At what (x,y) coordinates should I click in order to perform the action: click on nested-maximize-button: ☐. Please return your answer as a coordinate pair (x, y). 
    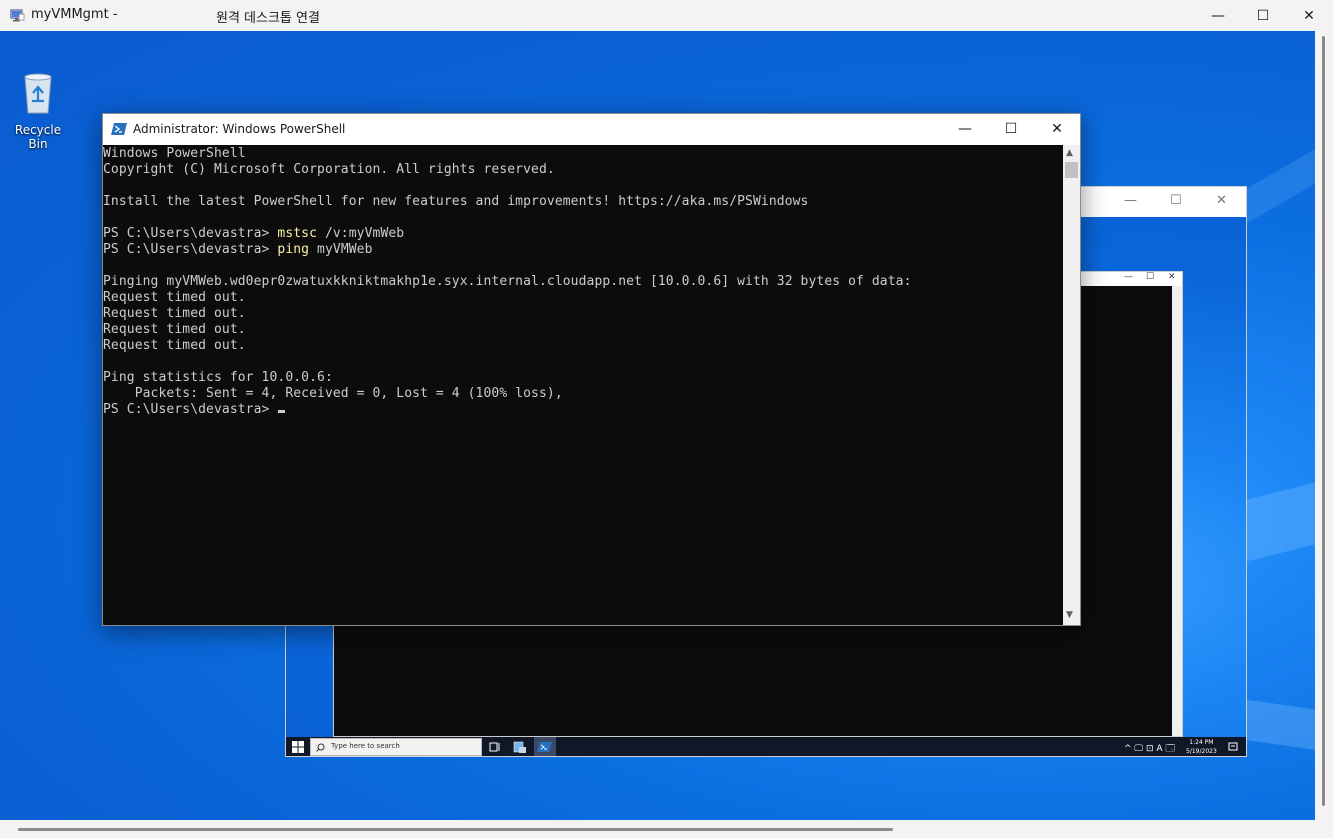
    Looking at the image, I should click on (1176, 200).